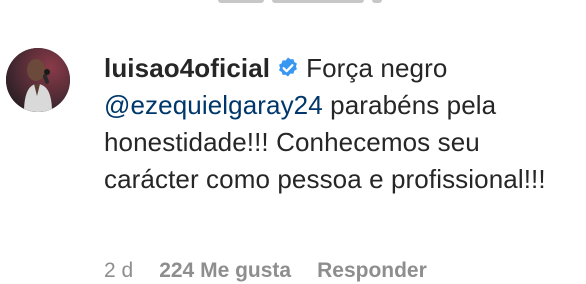 The height and width of the screenshot is (284, 586). Describe the element at coordinates (118, 271) in the screenshot. I see `comment-timestamp: 2 d` at that location.